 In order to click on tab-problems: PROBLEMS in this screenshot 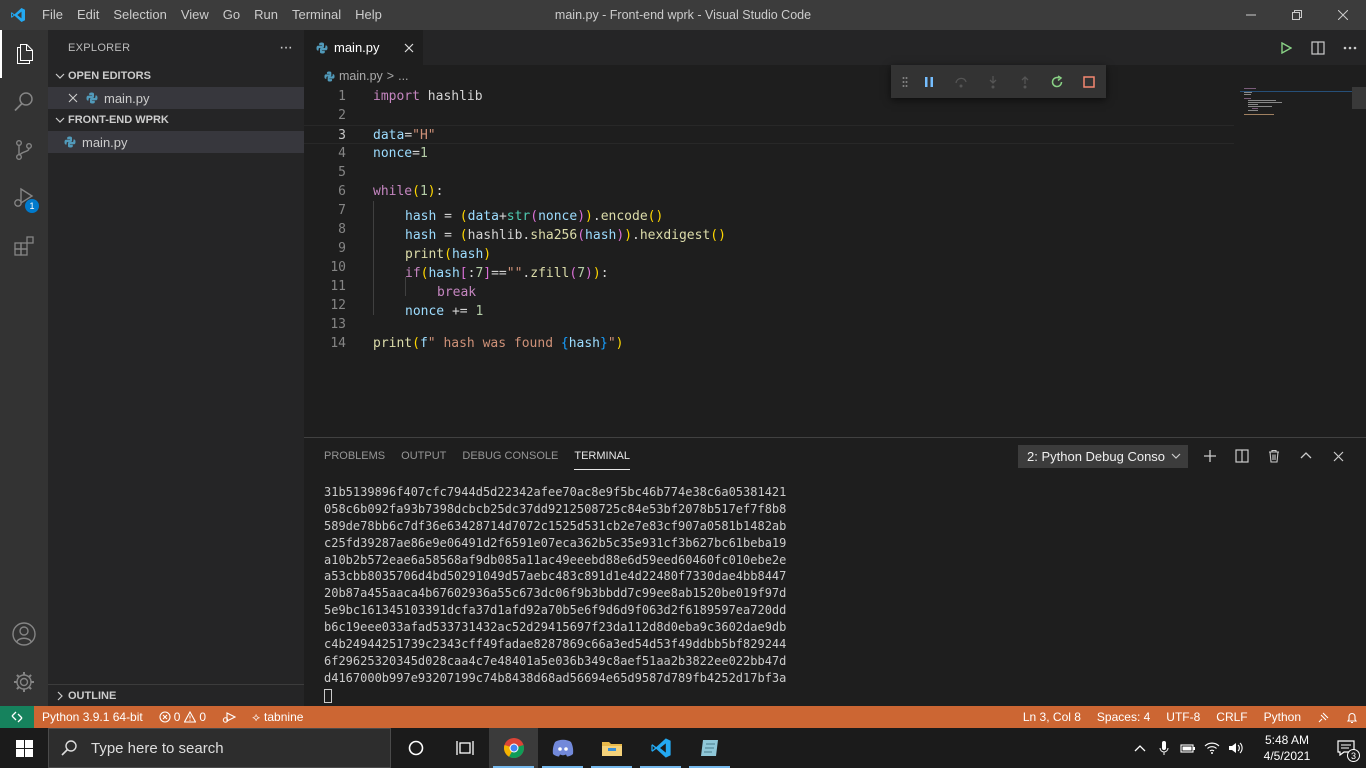, I will do `click(354, 456)`.